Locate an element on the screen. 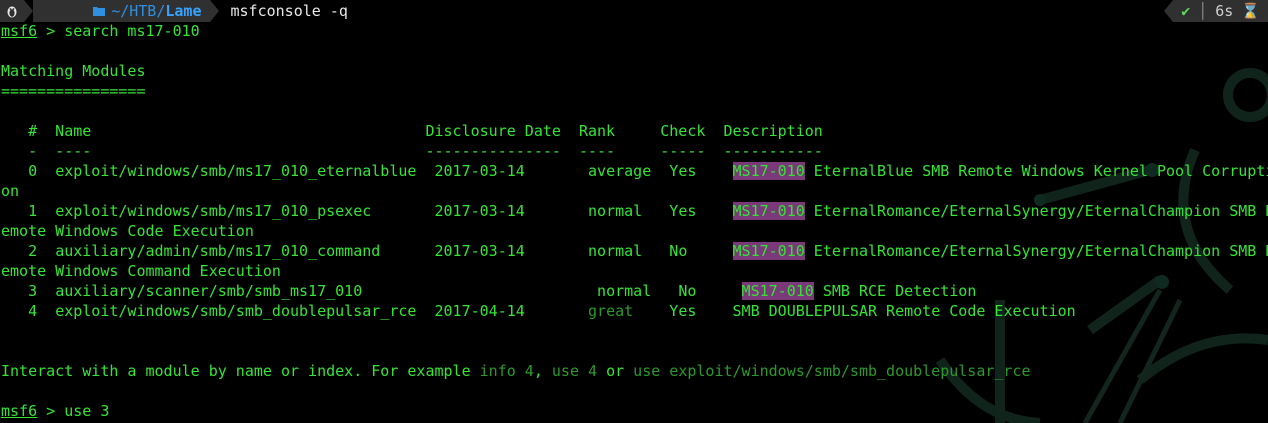 The height and width of the screenshot is (423, 1268). status-bar: ✔ │ 6s ⌛ is located at coordinates (1216, 11).